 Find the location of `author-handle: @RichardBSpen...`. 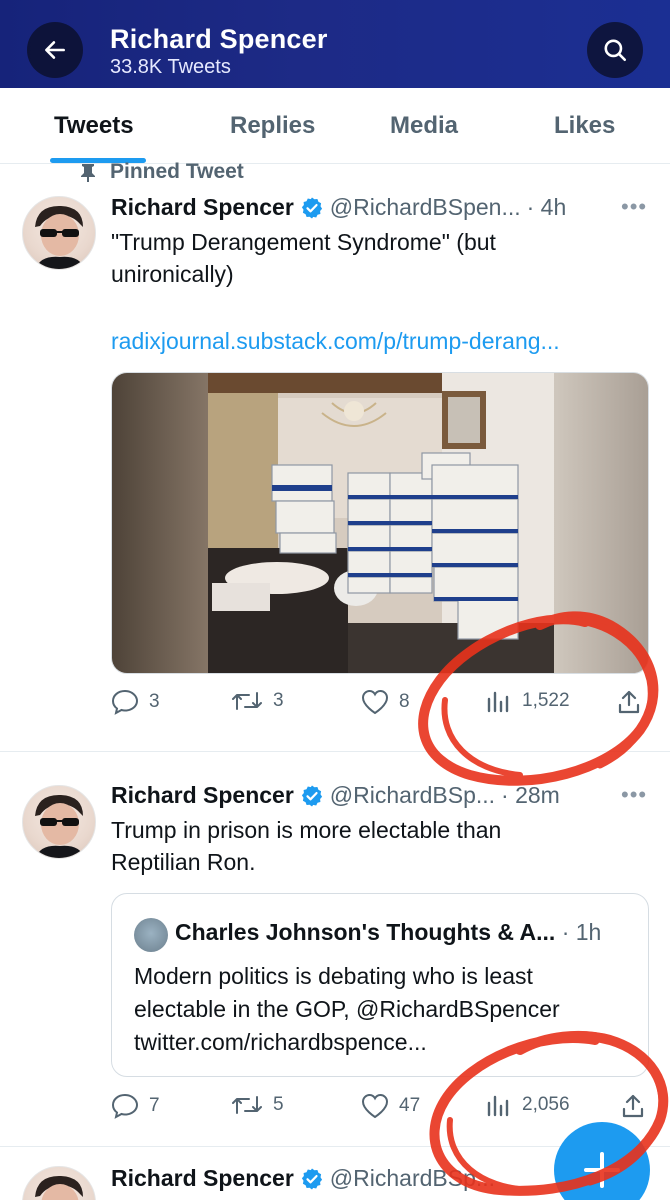

author-handle: @RichardBSpen... is located at coordinates (425, 207).